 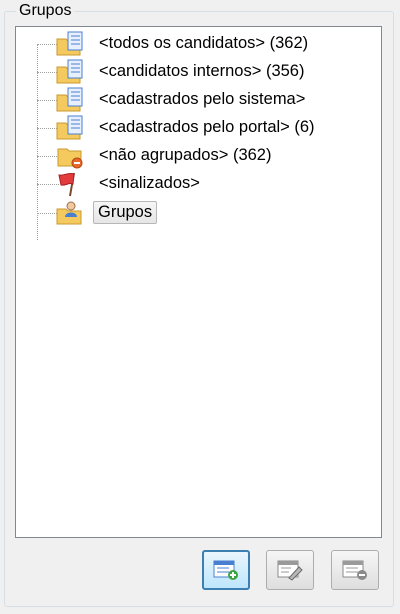 What do you see at coordinates (45, 11) in the screenshot?
I see `groups-panel-title: Grupos` at bounding box center [45, 11].